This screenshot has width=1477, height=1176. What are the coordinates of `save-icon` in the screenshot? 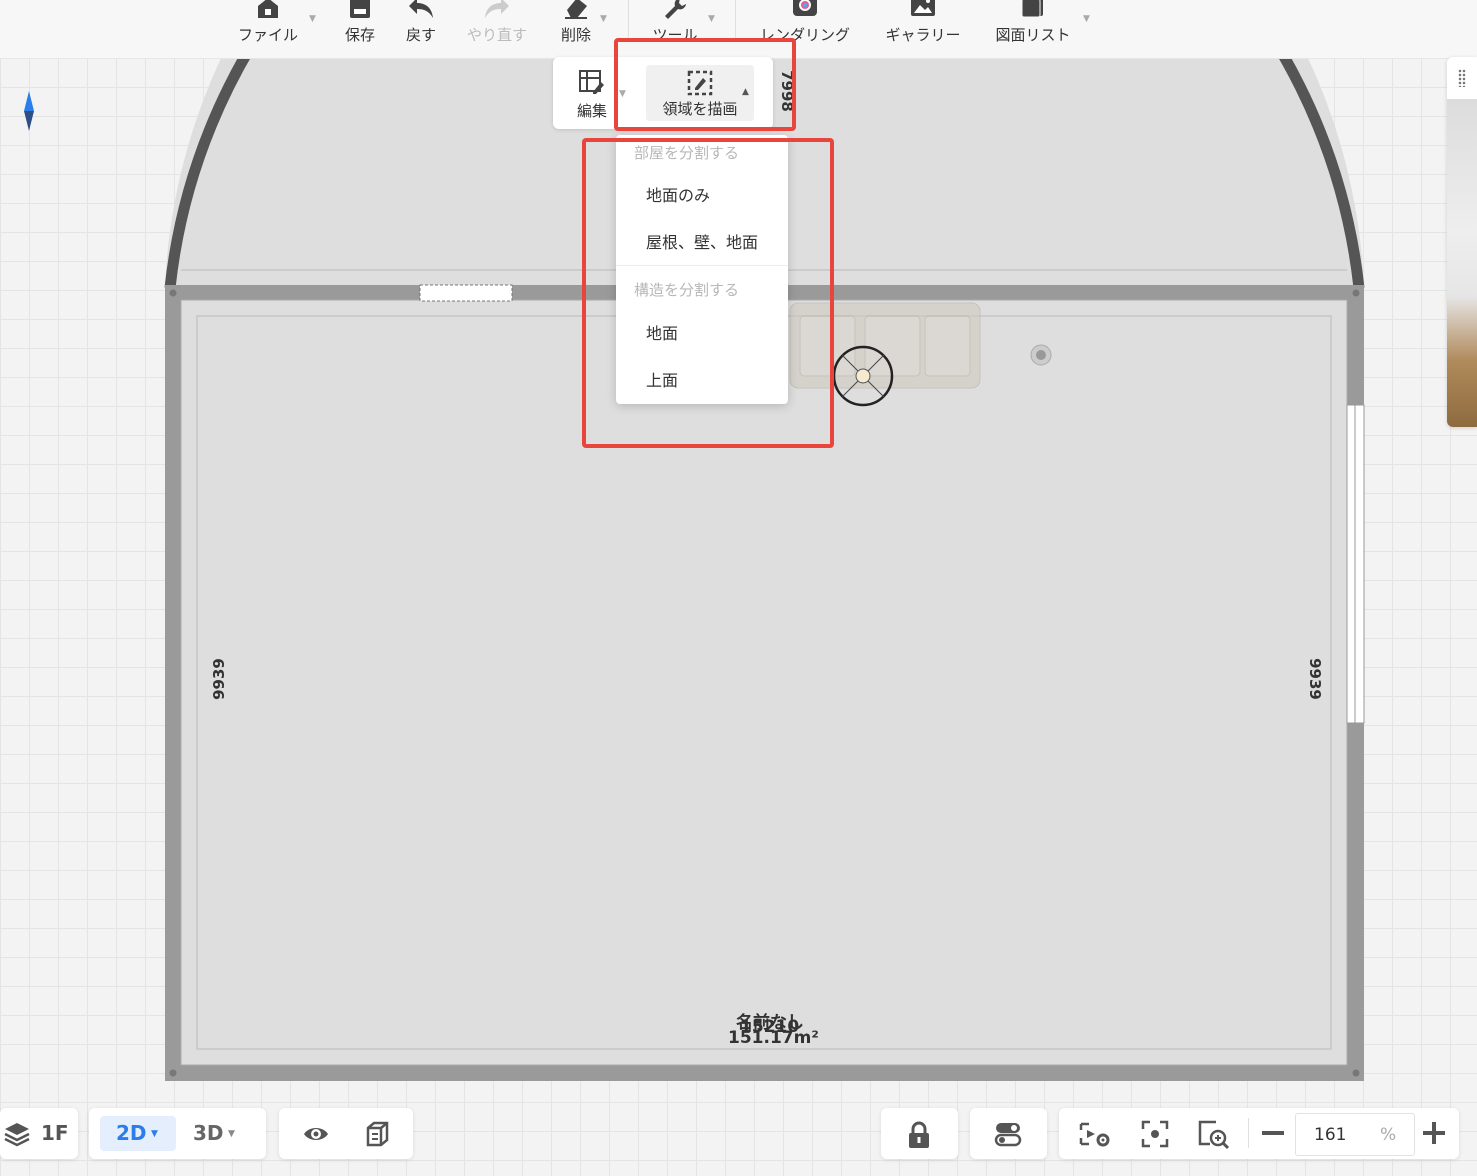 It's located at (360, 9).